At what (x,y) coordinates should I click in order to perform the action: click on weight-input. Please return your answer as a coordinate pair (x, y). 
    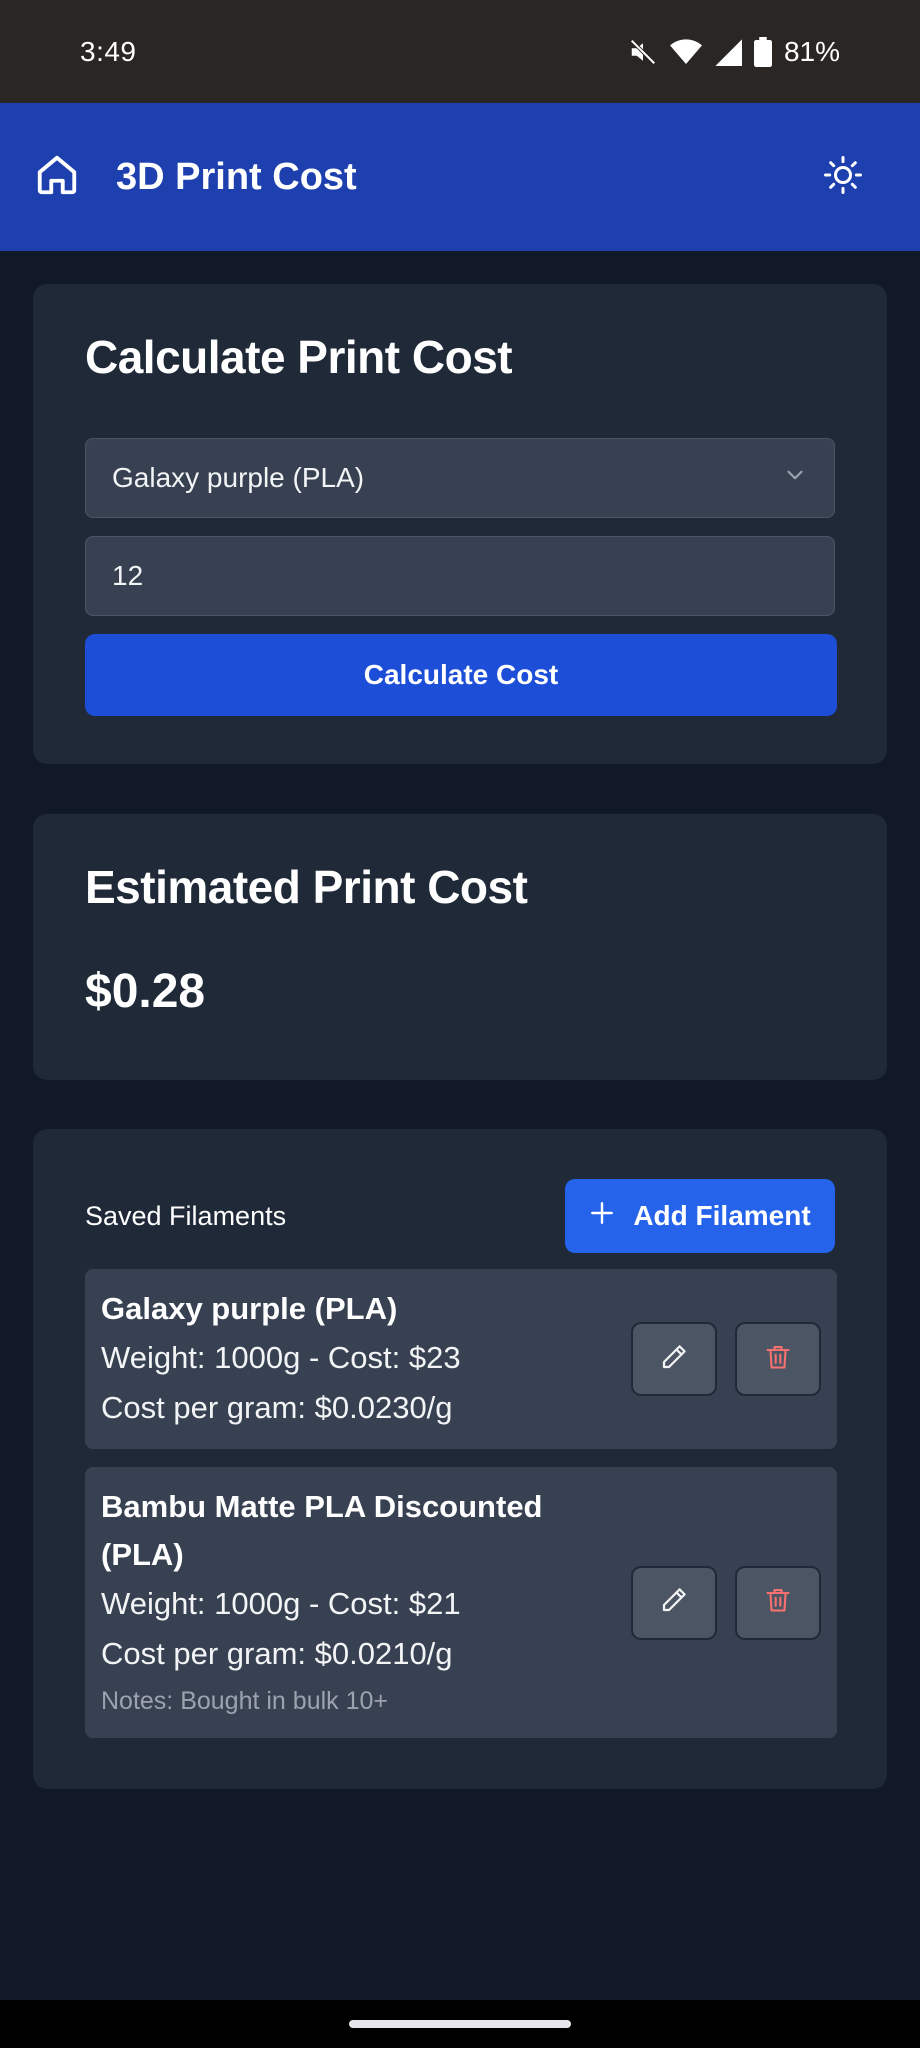
    Looking at the image, I should click on (460, 576).